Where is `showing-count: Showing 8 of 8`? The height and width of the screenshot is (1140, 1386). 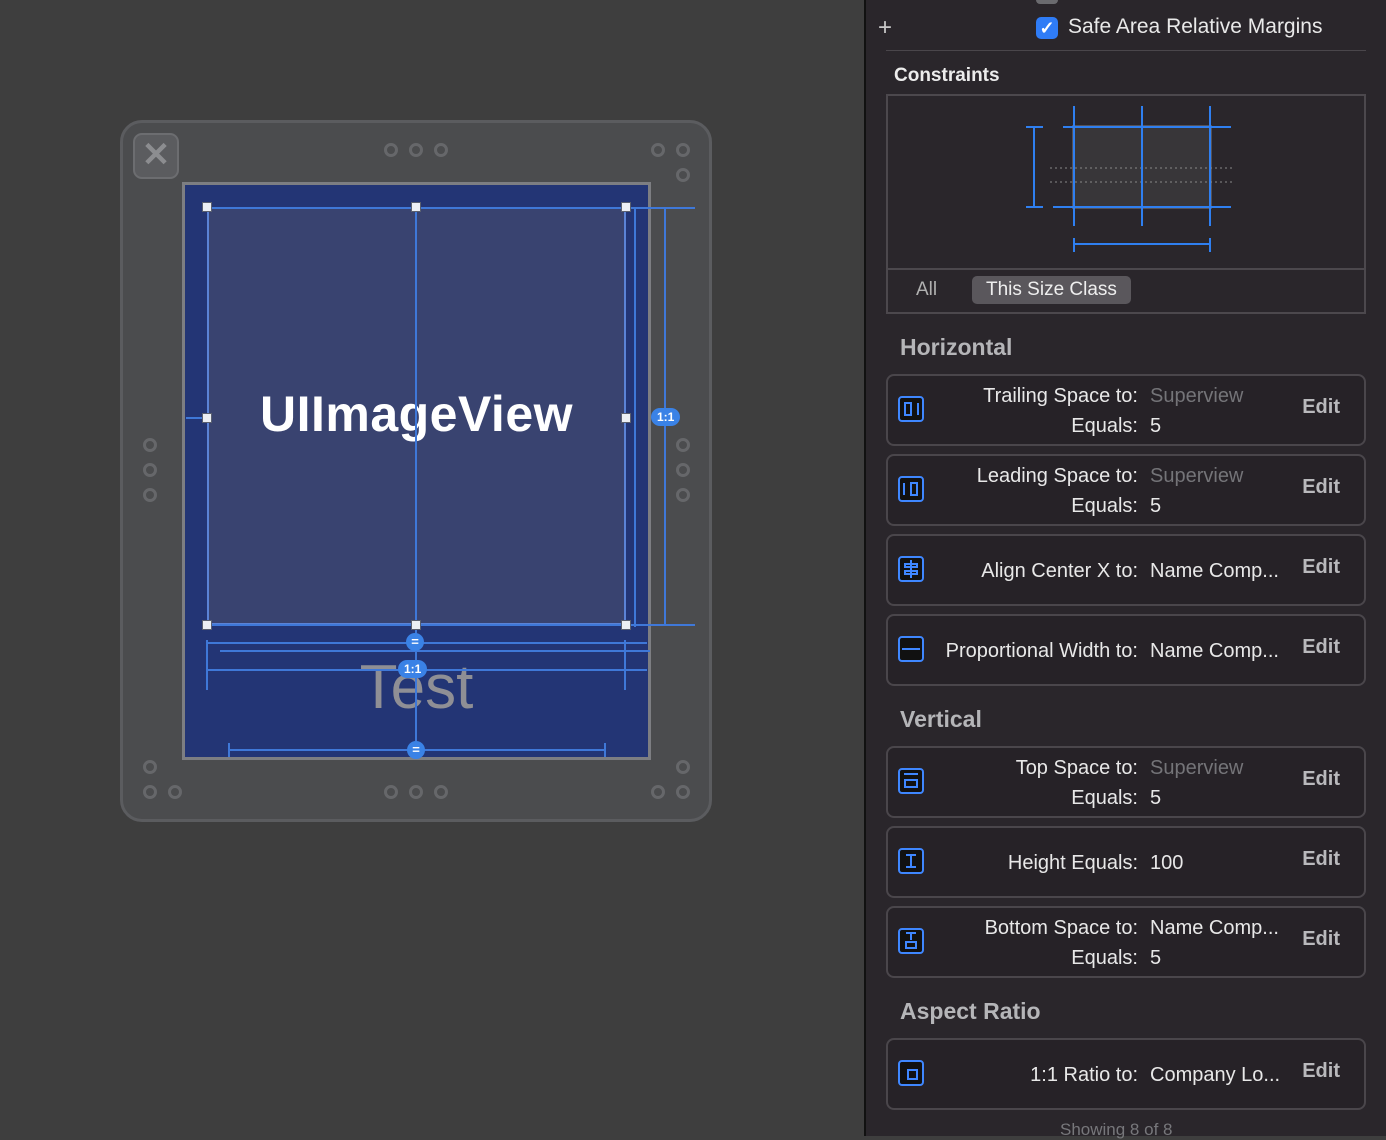
showing-count: Showing 8 of 8 is located at coordinates (1116, 1129).